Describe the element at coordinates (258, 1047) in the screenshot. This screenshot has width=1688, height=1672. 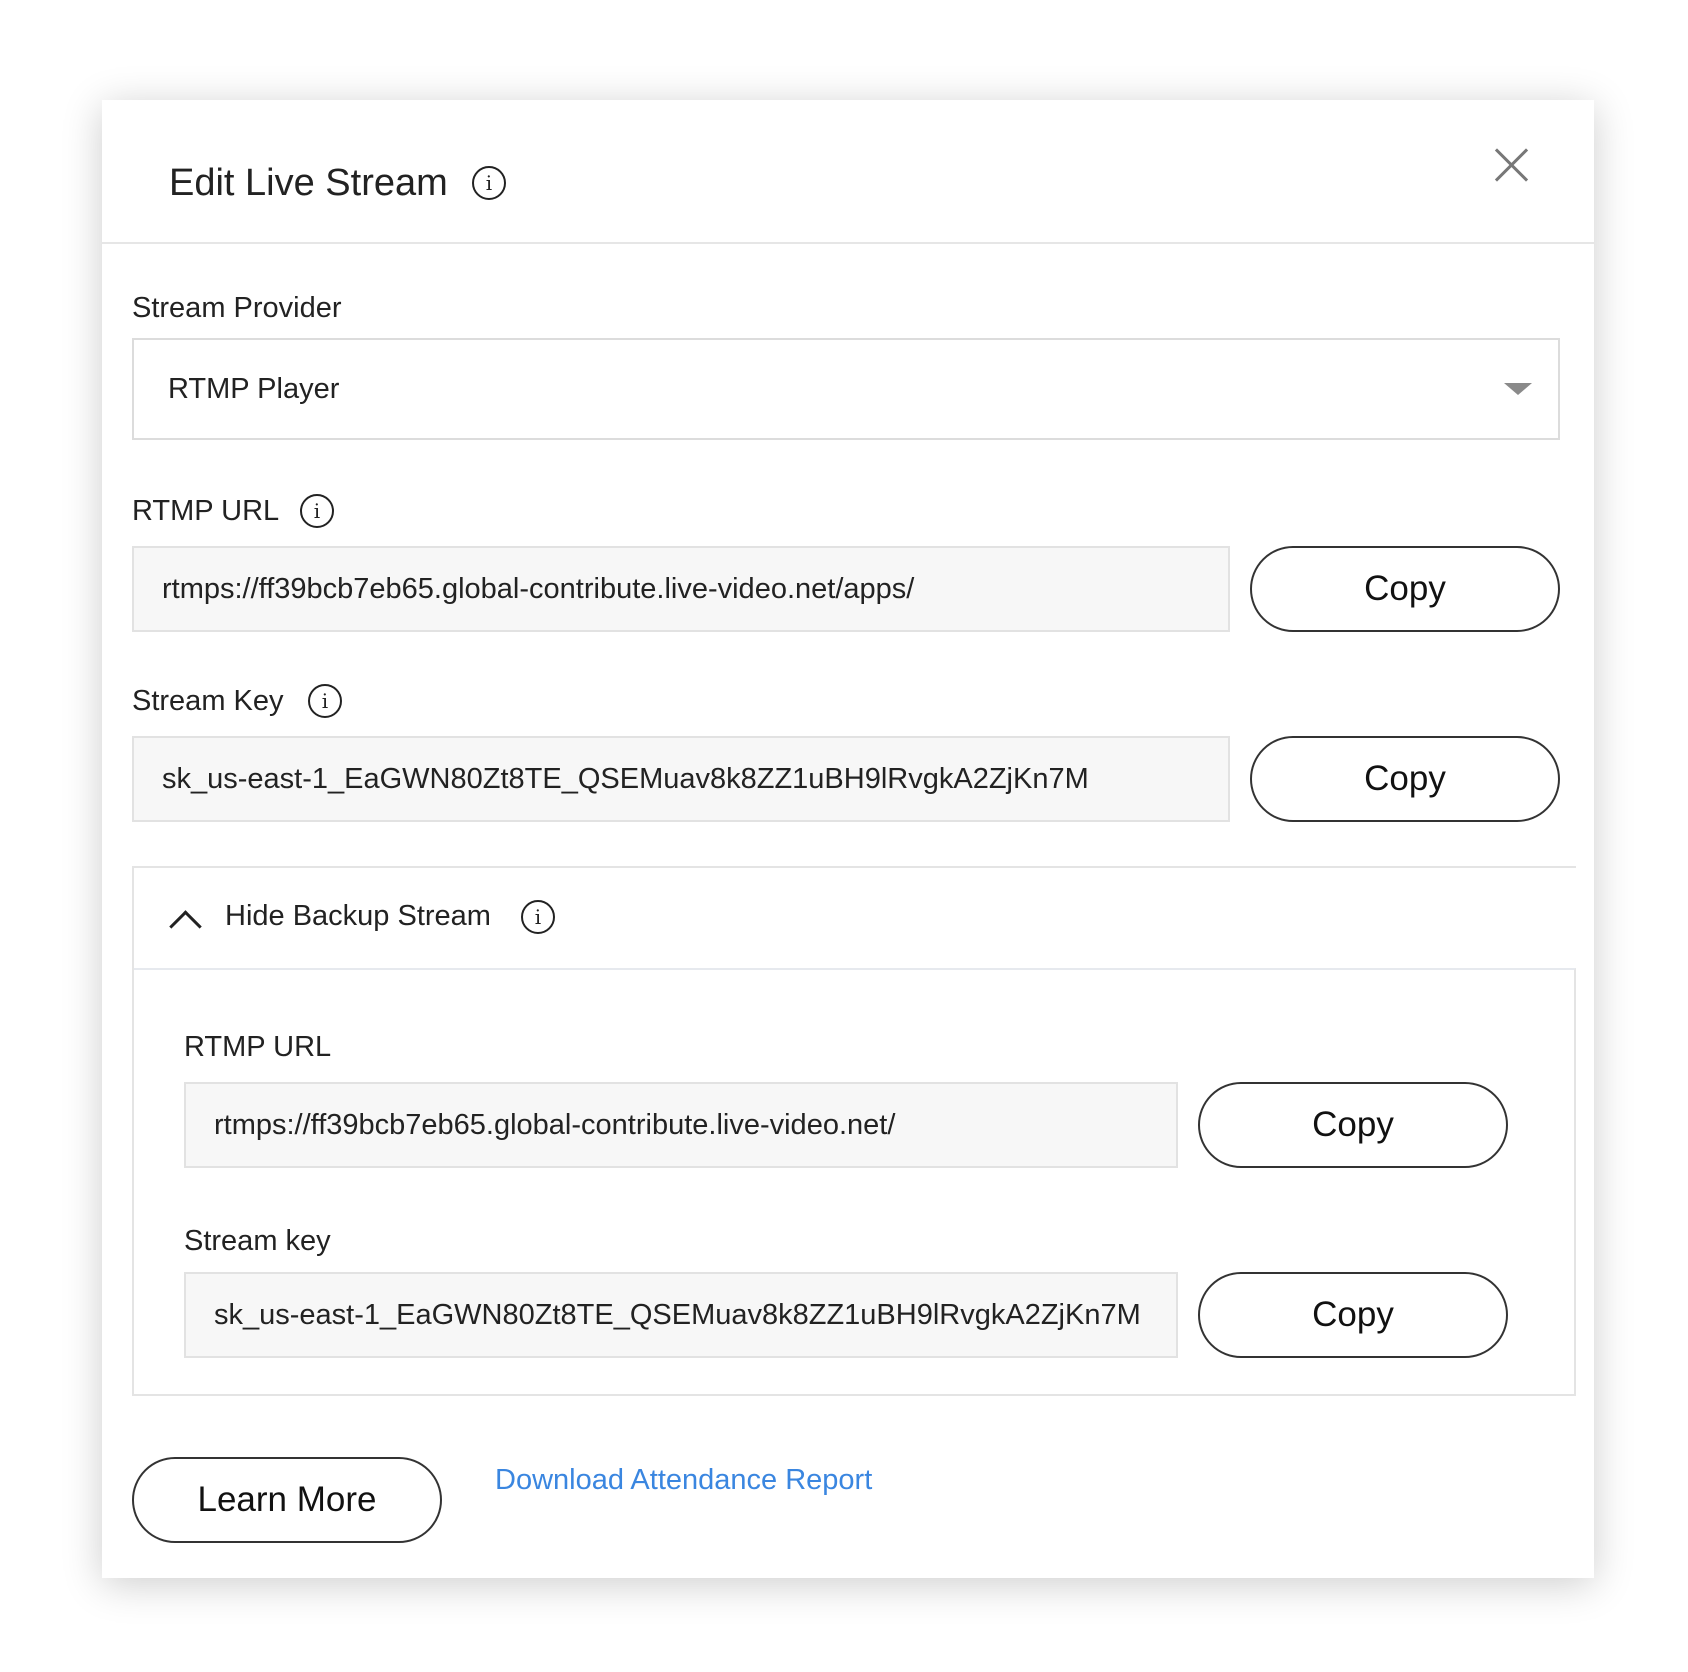
I see `backup-rtmp-url-label: RTMP URL` at that location.